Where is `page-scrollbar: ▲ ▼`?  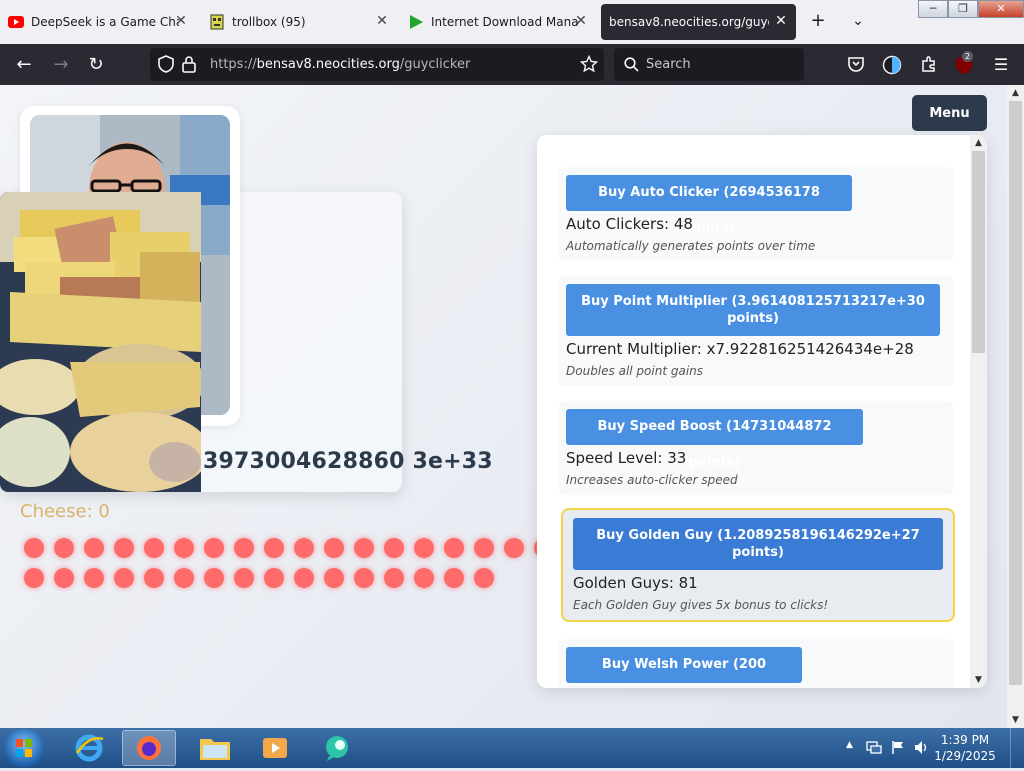
page-scrollbar: ▲ ▼ is located at coordinates (1015, 406).